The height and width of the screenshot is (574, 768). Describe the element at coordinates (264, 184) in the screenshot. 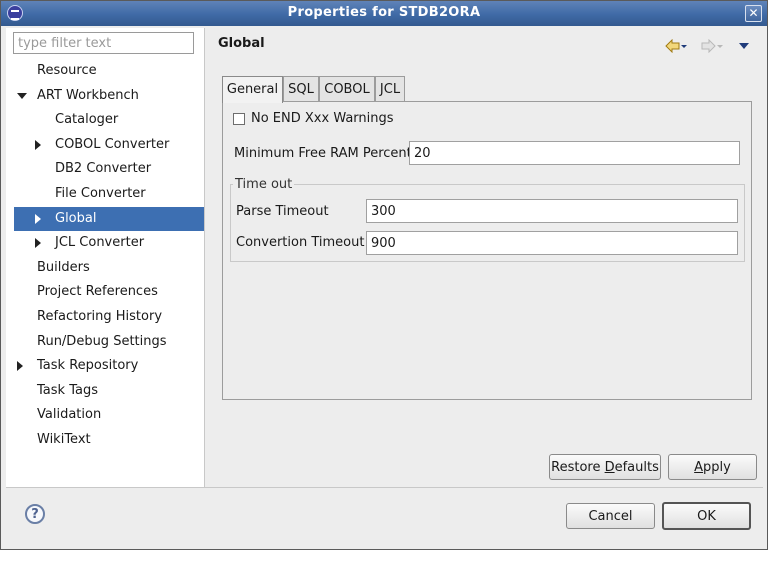

I see `timeout-group-title: Time out` at that location.